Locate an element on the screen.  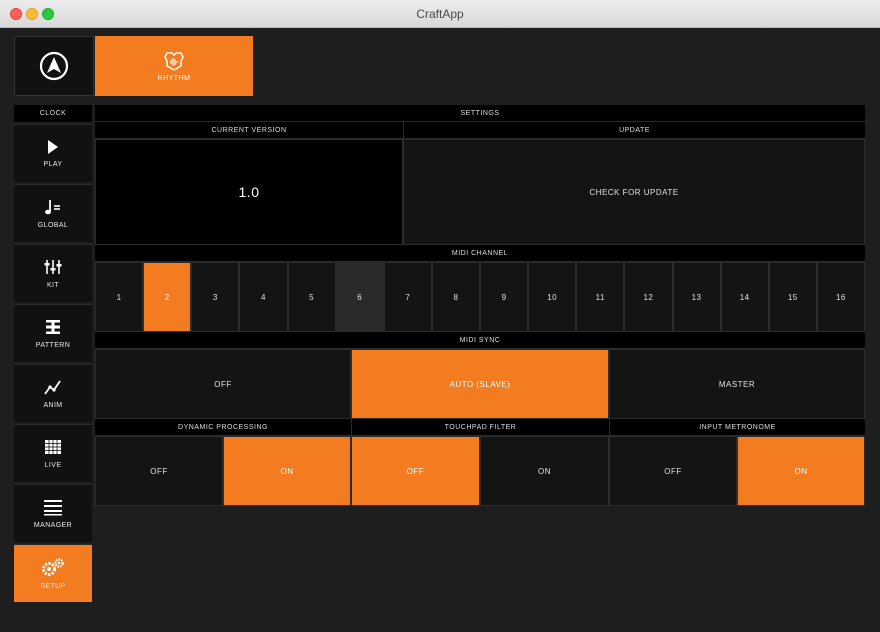
input-metronome-off-button: OFF is located at coordinates (673, 471).